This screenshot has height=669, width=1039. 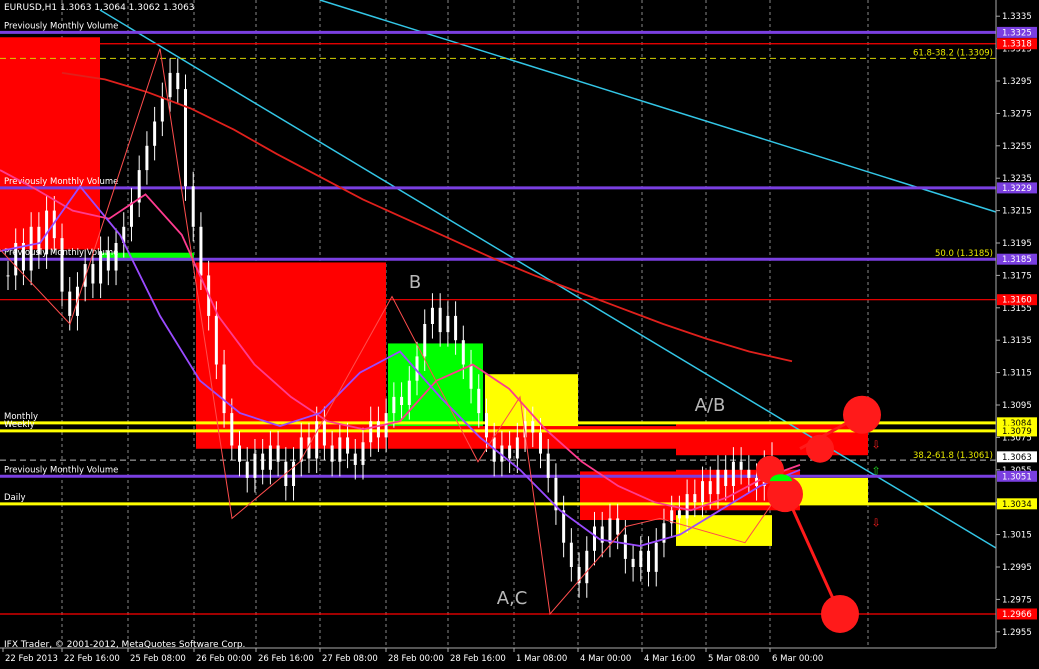 What do you see at coordinates (1017, 432) in the screenshot?
I see `price-tag-label: 1.3079` at bounding box center [1017, 432].